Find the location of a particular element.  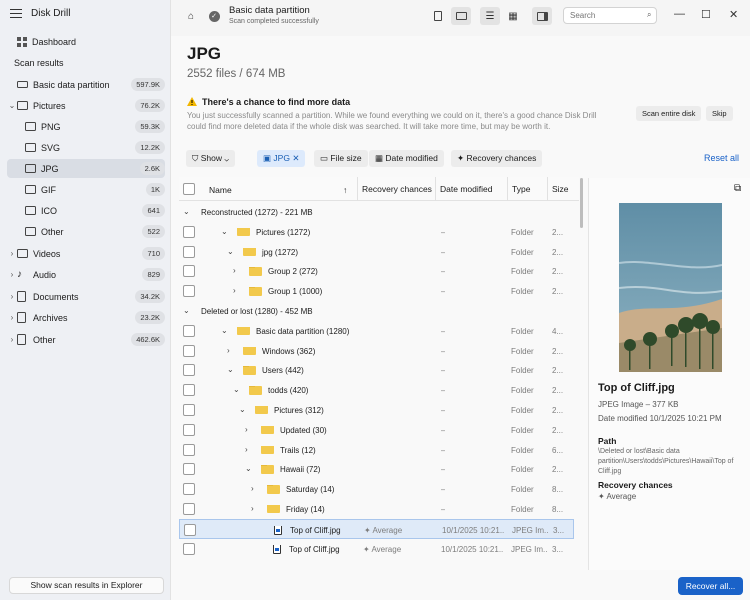

scrollbar is located at coordinates (581, 203).